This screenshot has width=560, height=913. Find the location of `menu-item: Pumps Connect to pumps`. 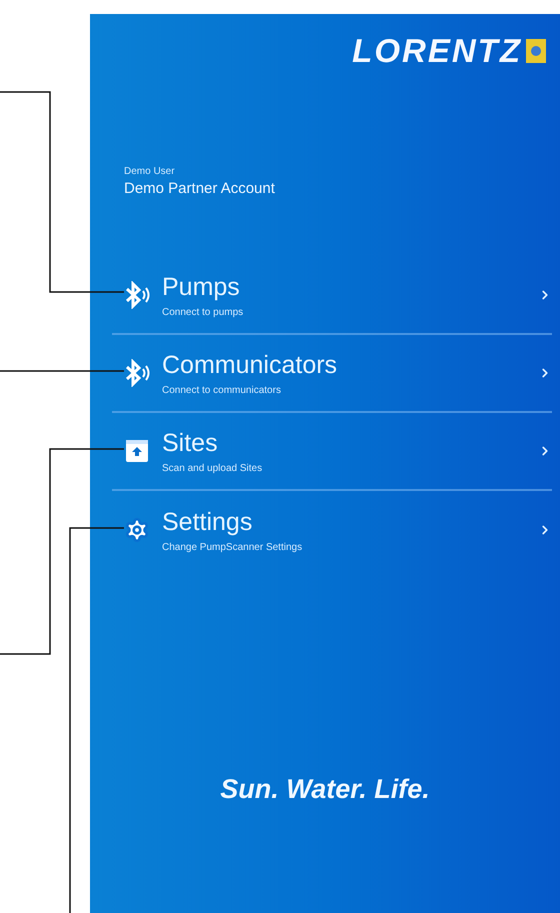

menu-item: Pumps Connect to pumps is located at coordinates (332, 296).